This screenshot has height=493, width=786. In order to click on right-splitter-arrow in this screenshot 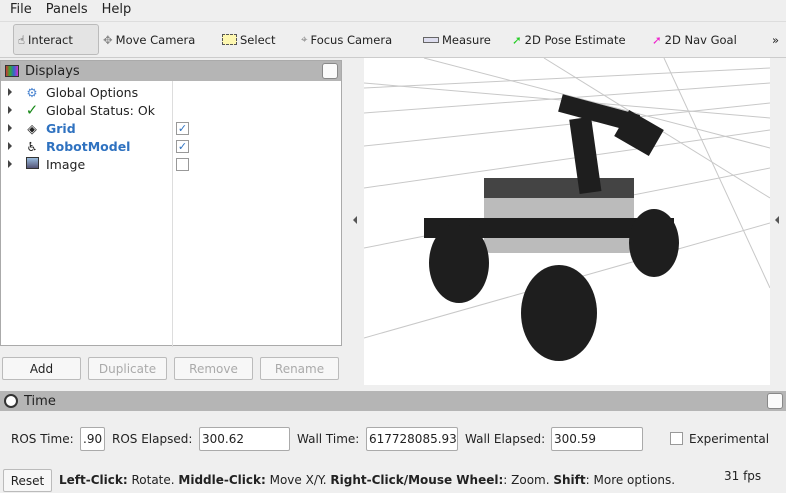, I will do `click(777, 220)`.